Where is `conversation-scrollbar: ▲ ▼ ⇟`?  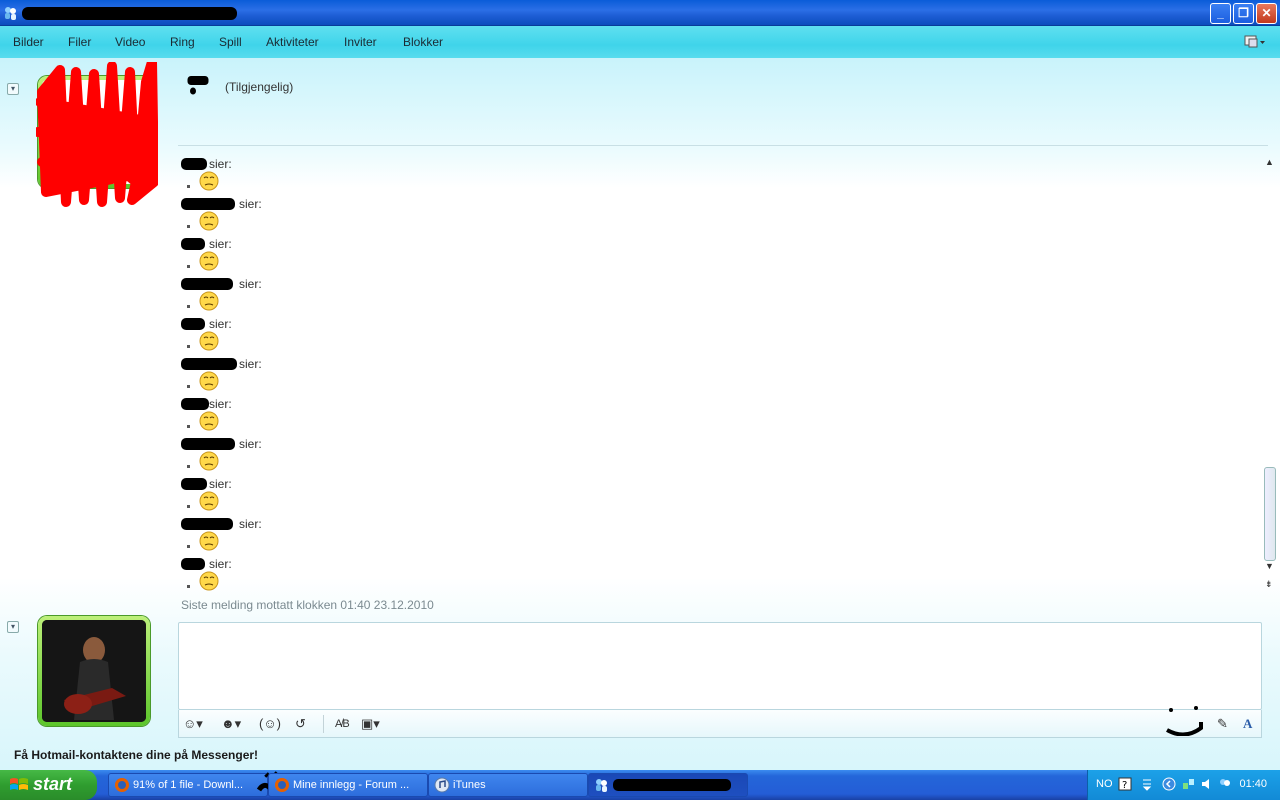
conversation-scrollbar: ▲ ▼ ⇟ is located at coordinates (1270, 375).